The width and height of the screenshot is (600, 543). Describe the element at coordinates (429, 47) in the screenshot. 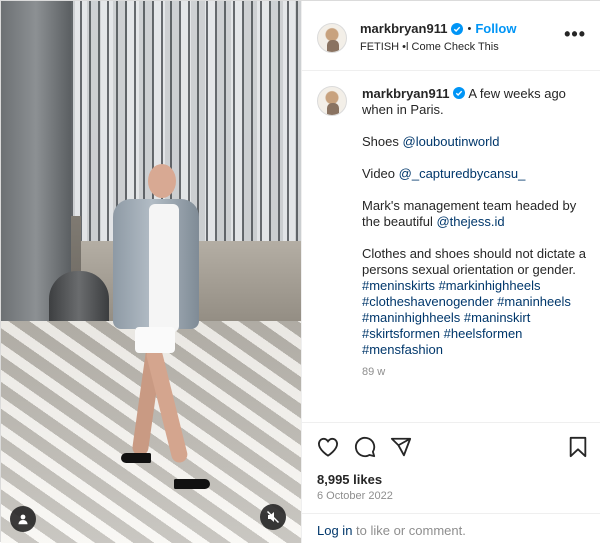

I see `audio-track-link: FETISH •l Come Check This` at that location.